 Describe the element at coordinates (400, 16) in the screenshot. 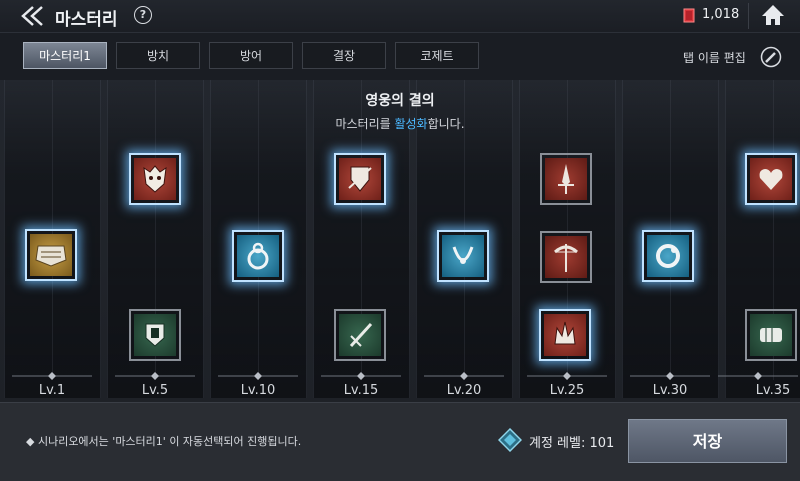

I see `top-bar` at that location.